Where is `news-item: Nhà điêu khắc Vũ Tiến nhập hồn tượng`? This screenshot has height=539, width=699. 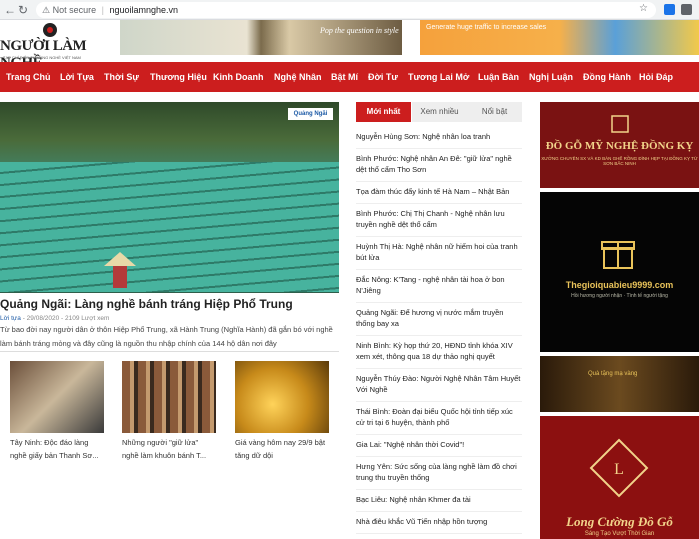
news-item: Nhà điêu khắc Vũ Tiến nhập hồn tượng is located at coordinates (439, 523).